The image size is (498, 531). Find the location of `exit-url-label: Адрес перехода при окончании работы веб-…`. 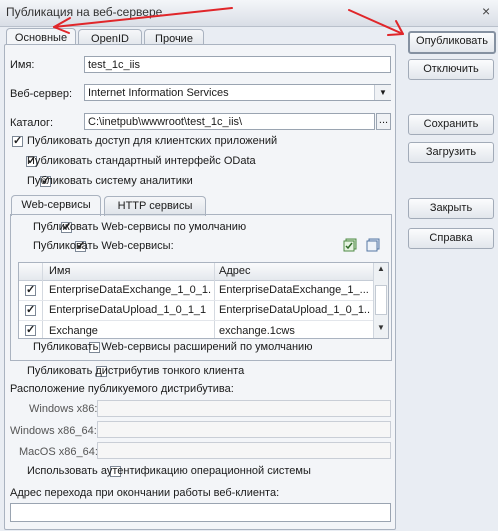

exit-url-label: Адрес перехода при окончании работы веб-… is located at coordinates (145, 493).